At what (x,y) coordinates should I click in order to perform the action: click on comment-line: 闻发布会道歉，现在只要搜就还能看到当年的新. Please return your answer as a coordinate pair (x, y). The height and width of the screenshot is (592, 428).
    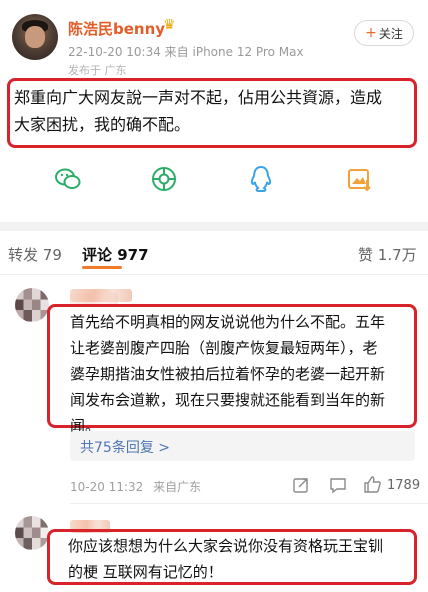
    Looking at the image, I should click on (228, 400).